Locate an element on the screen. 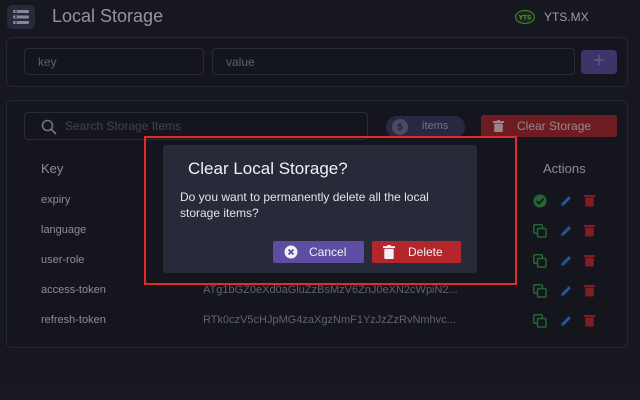 The image size is (640, 400). cancel-button: Cancel is located at coordinates (318, 252).